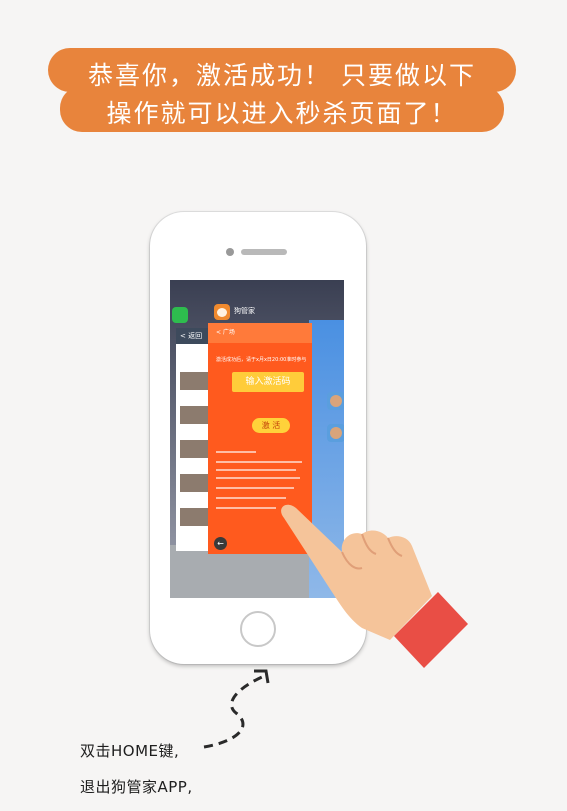  What do you see at coordinates (271, 425) in the screenshot?
I see `activate-button: 激 活` at bounding box center [271, 425].